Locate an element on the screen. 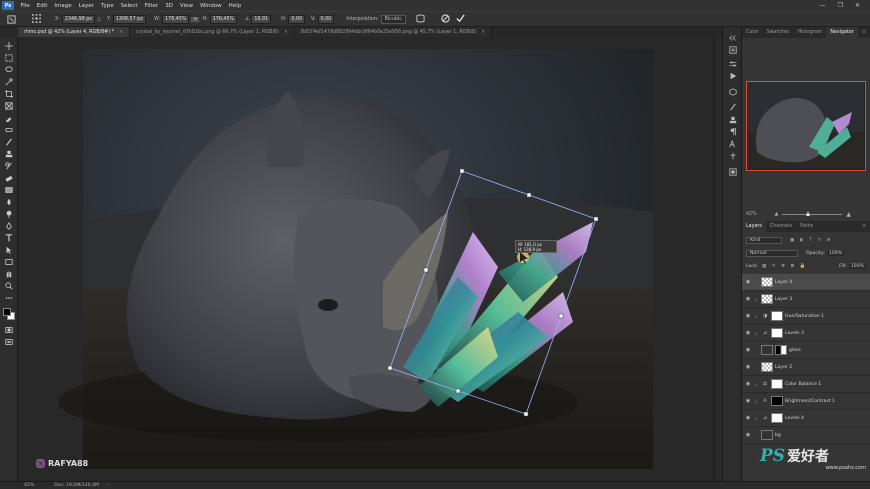 The image size is (870, 489). navigator-preview is located at coordinates (806, 126).